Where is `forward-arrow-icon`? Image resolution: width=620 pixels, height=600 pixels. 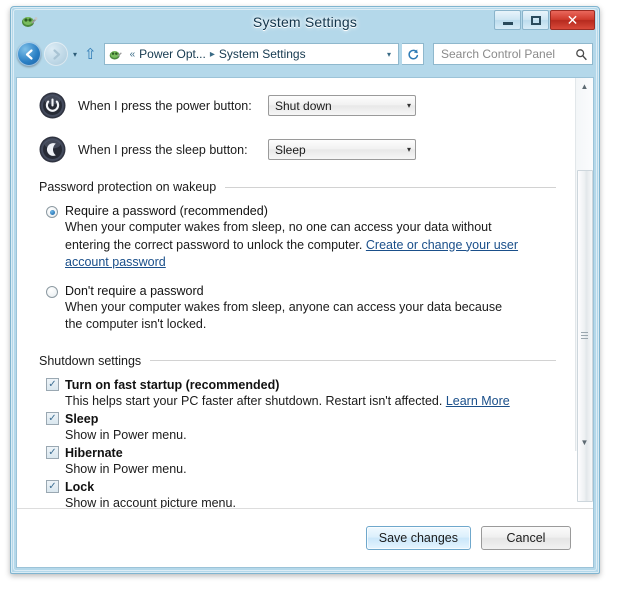
forward-arrow-icon is located at coordinates (56, 54).